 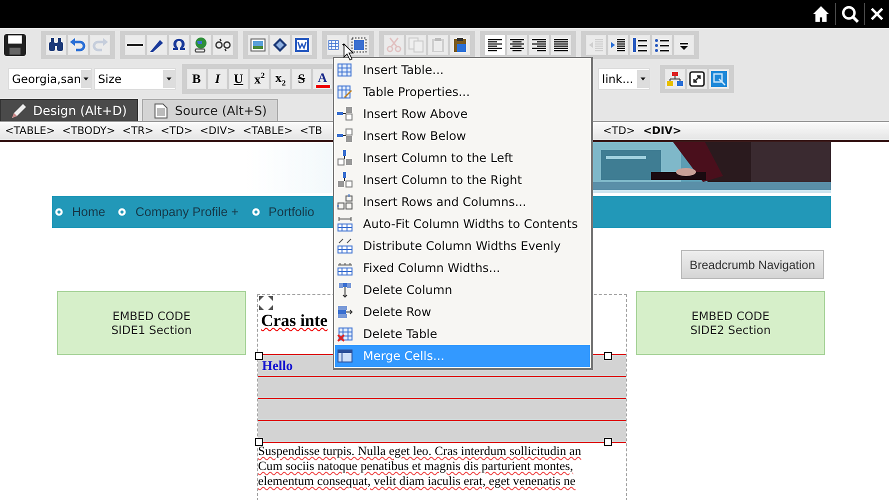 What do you see at coordinates (462, 246) in the screenshot?
I see `menu-item: Distribute Column Widths Evenly` at bounding box center [462, 246].